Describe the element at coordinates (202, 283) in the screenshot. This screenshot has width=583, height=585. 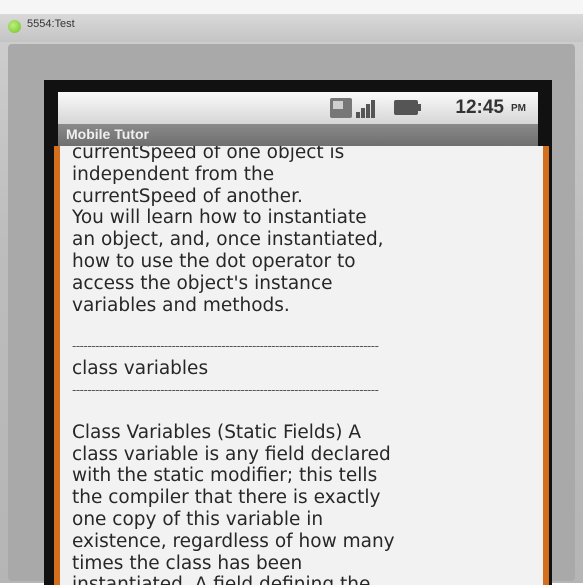
I see `text-line: access the object's instance` at that location.